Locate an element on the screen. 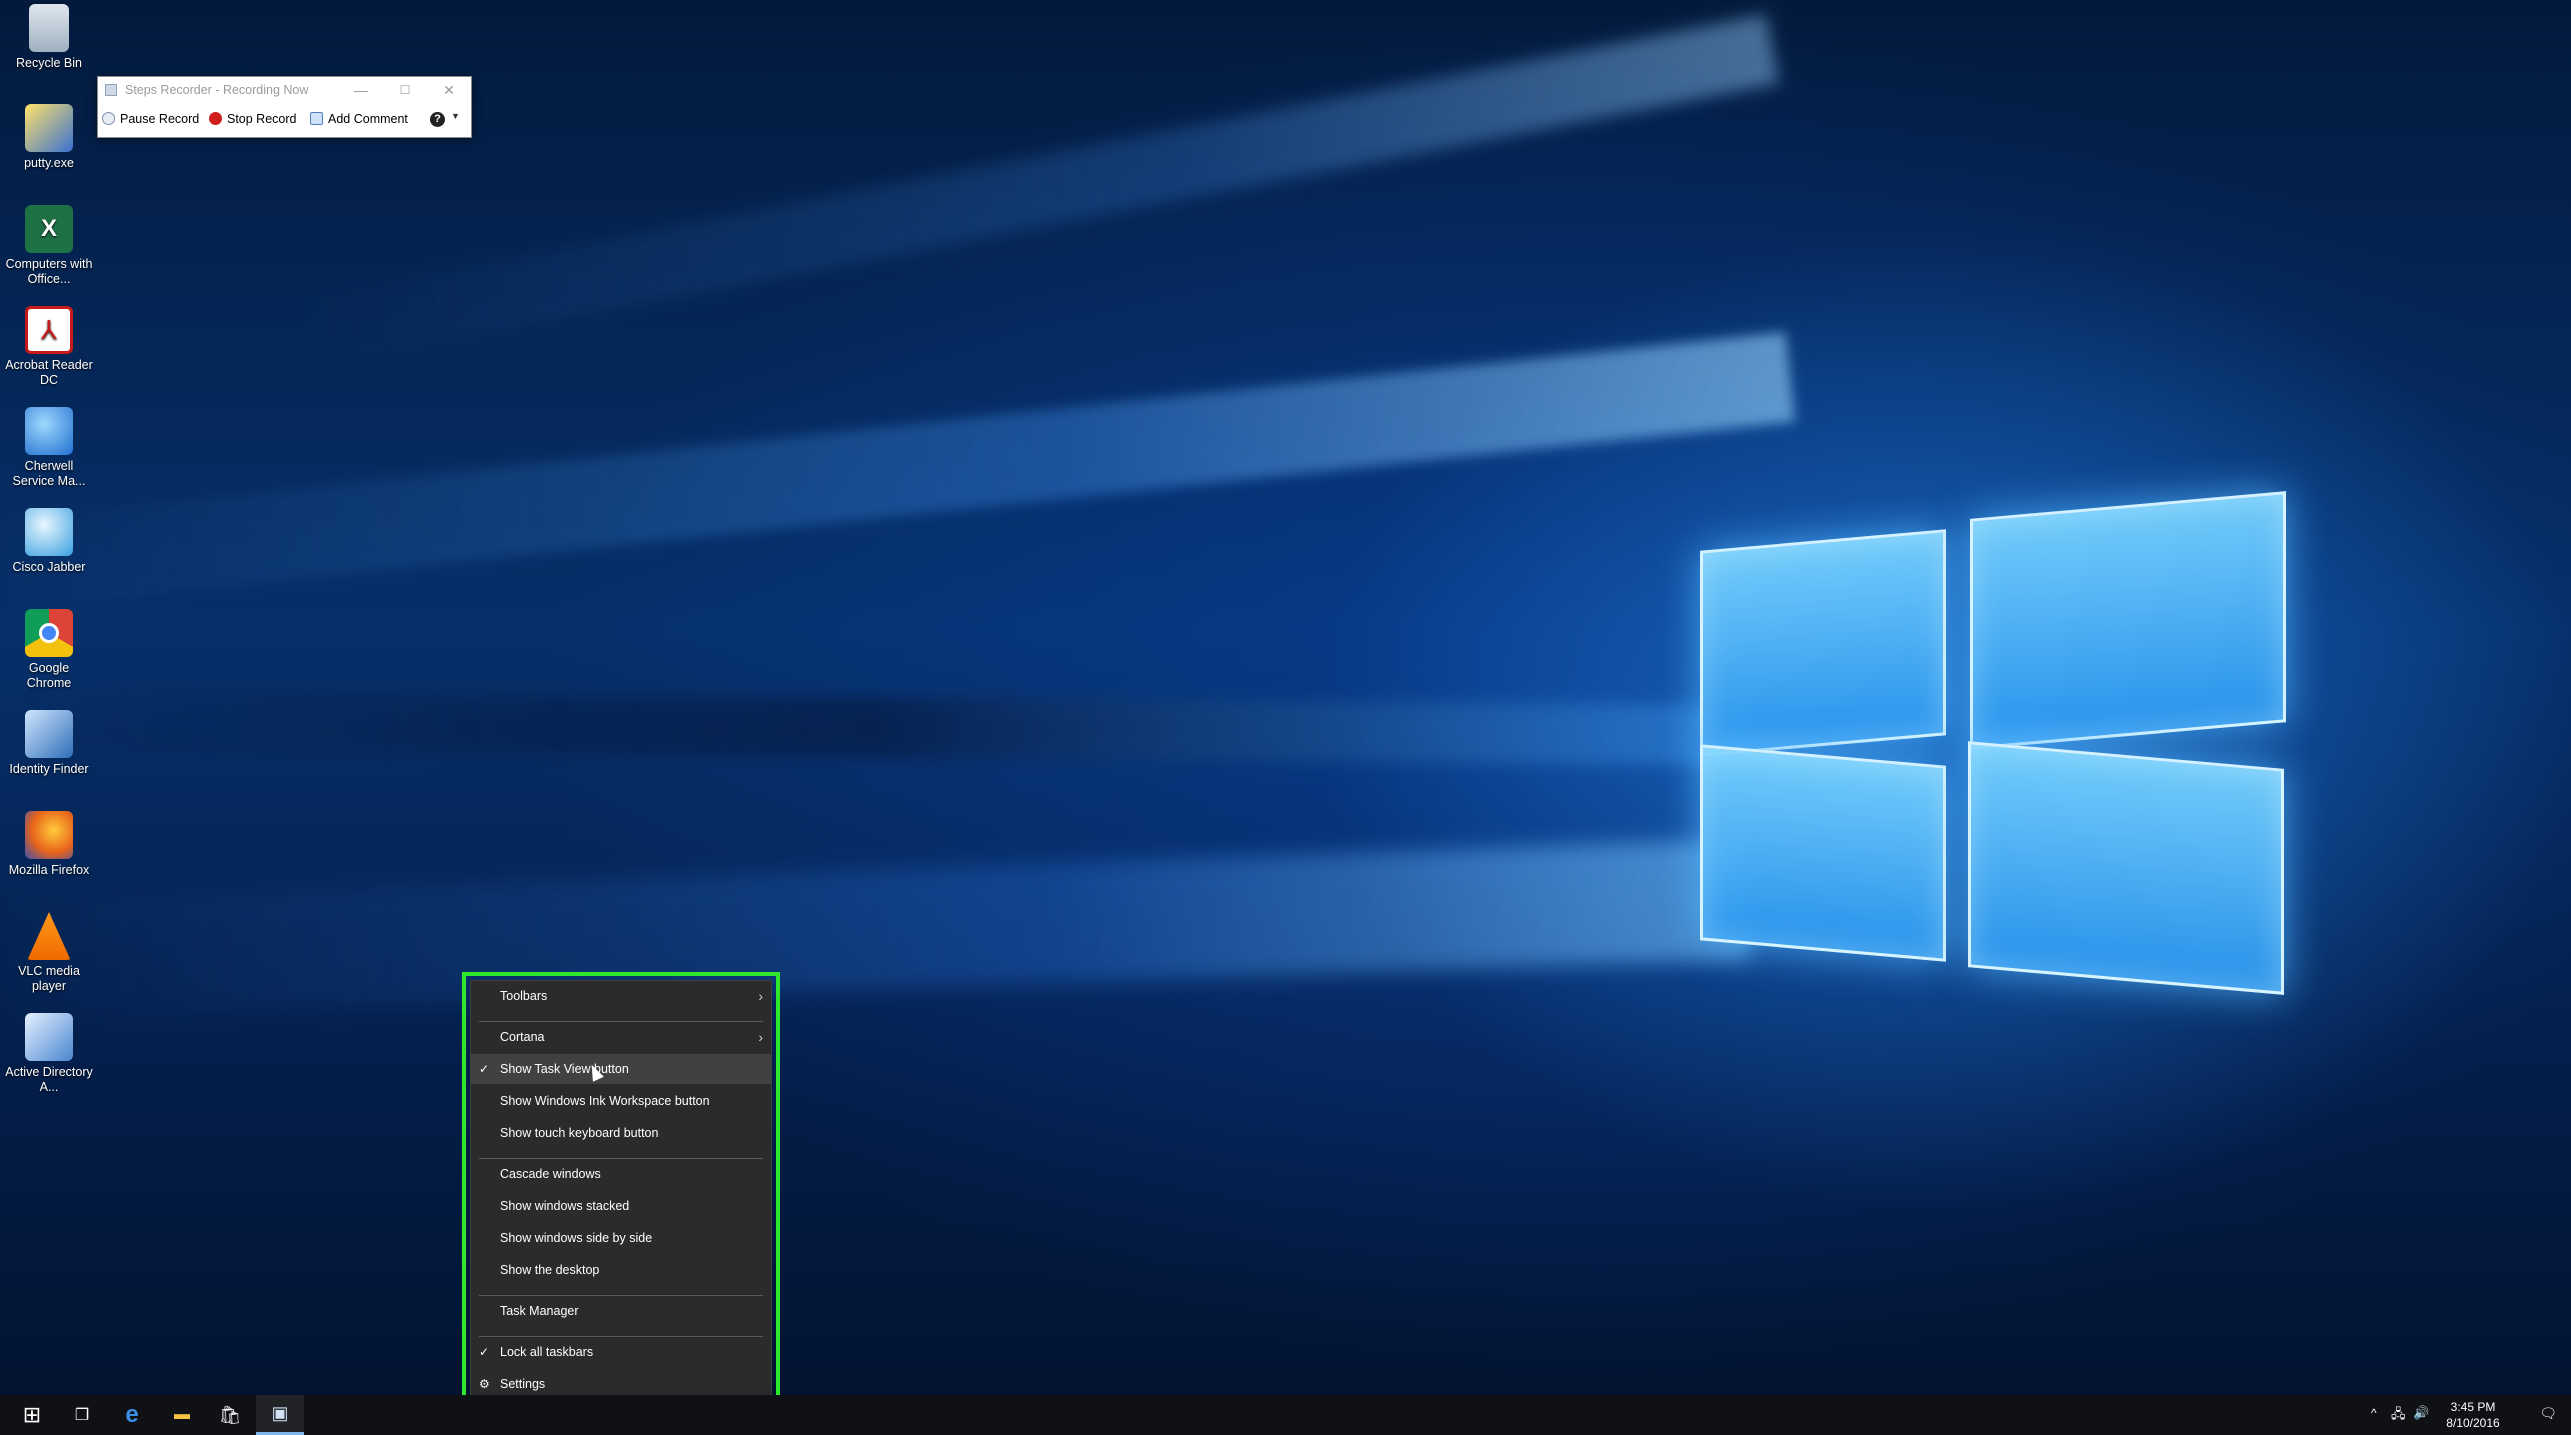 The image size is (2571, 1435). menu-item-show-touch-keyboard: Show touch keyboard button is located at coordinates (621, 1133).